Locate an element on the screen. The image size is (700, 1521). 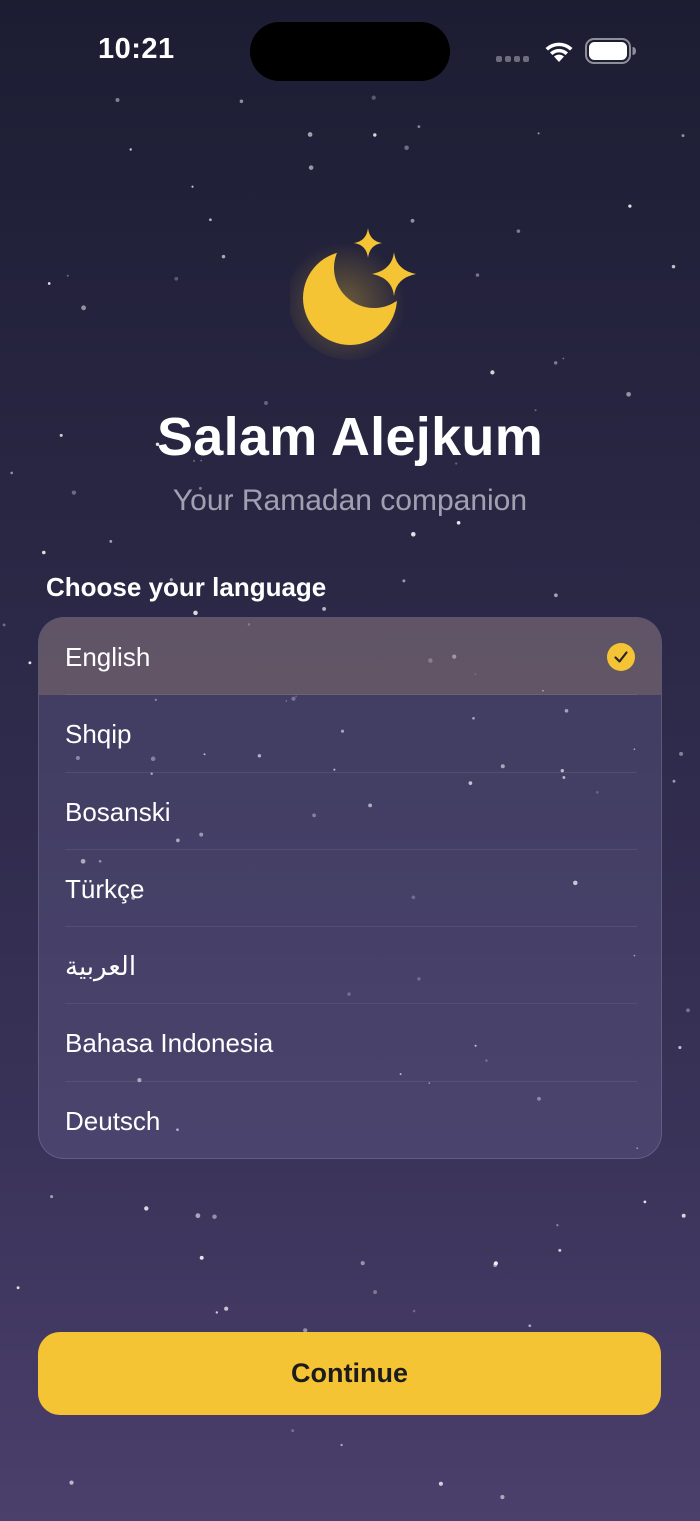
language-option-label: Deutsch is located at coordinates (113, 1120).